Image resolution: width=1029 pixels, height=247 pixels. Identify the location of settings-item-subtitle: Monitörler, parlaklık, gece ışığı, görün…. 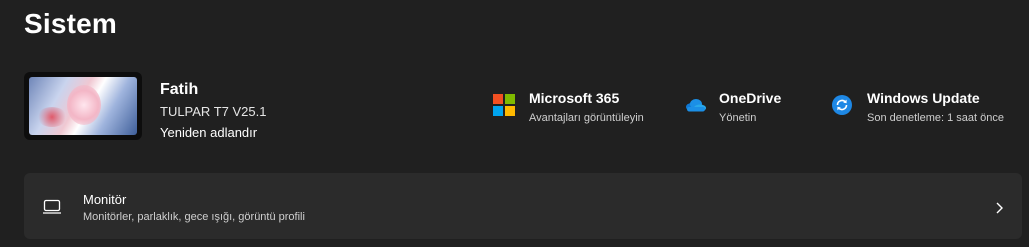
(194, 217).